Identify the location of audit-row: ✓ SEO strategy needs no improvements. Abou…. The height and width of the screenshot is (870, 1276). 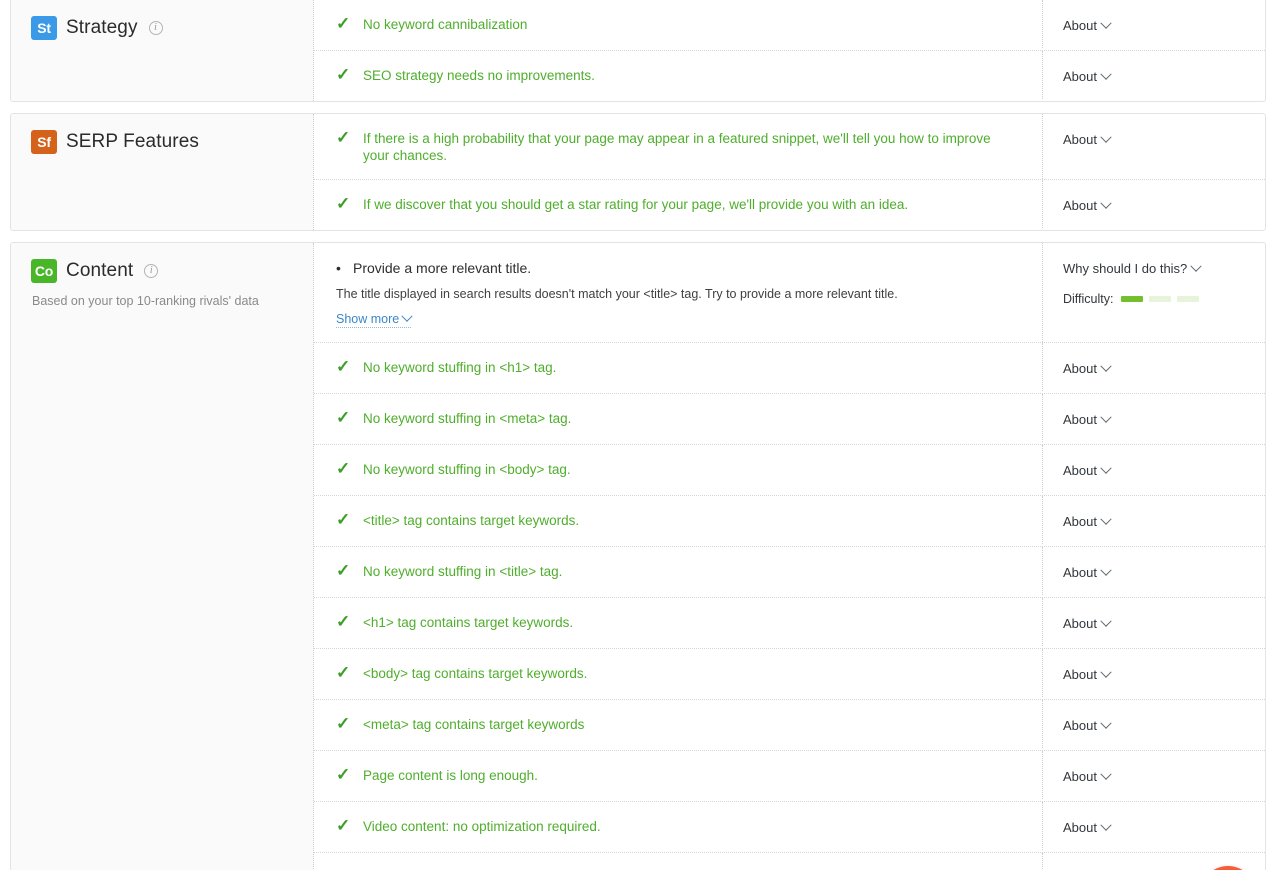
(789, 76).